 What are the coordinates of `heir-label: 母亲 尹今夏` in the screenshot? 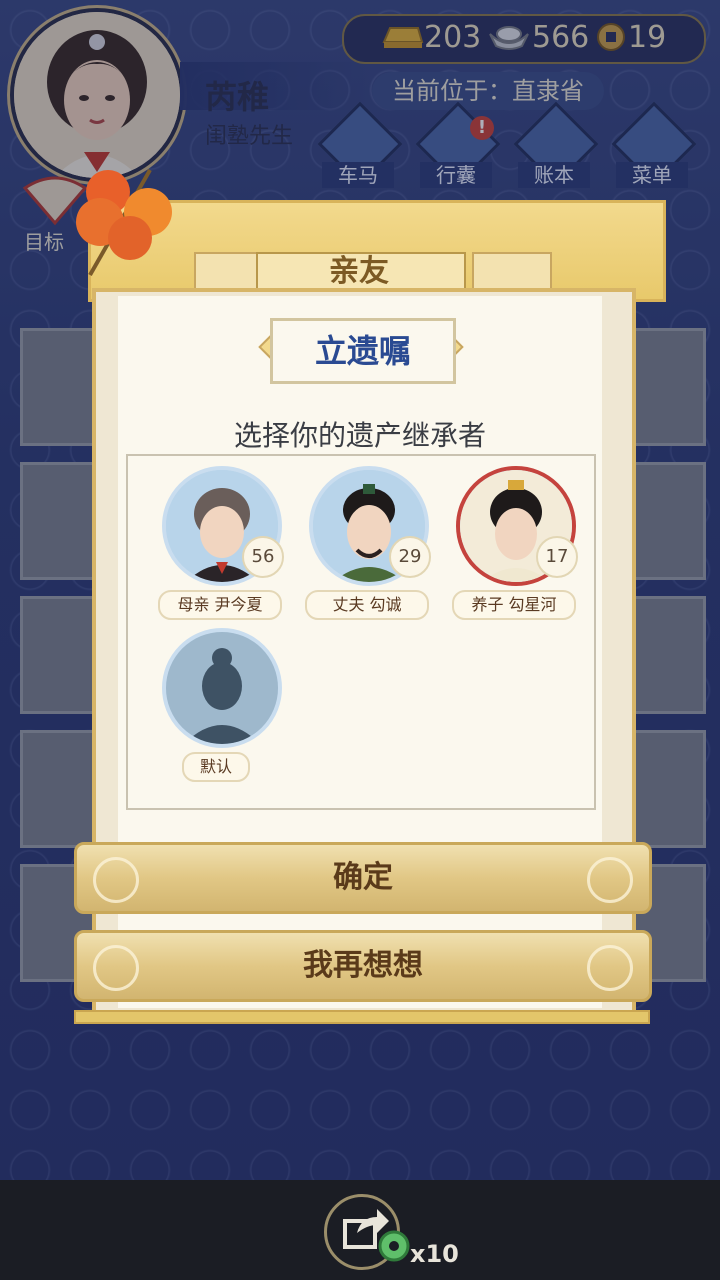 It's located at (220, 605).